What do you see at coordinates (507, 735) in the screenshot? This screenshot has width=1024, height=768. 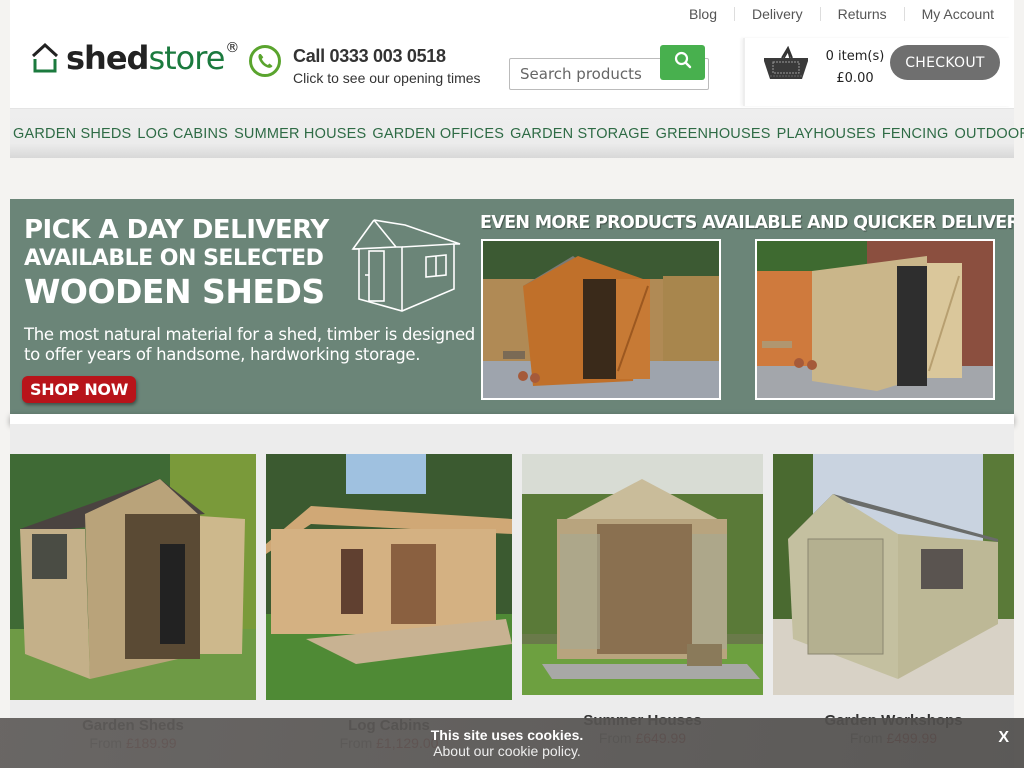 I see `cookie-notice-text: This site uses cookies.` at bounding box center [507, 735].